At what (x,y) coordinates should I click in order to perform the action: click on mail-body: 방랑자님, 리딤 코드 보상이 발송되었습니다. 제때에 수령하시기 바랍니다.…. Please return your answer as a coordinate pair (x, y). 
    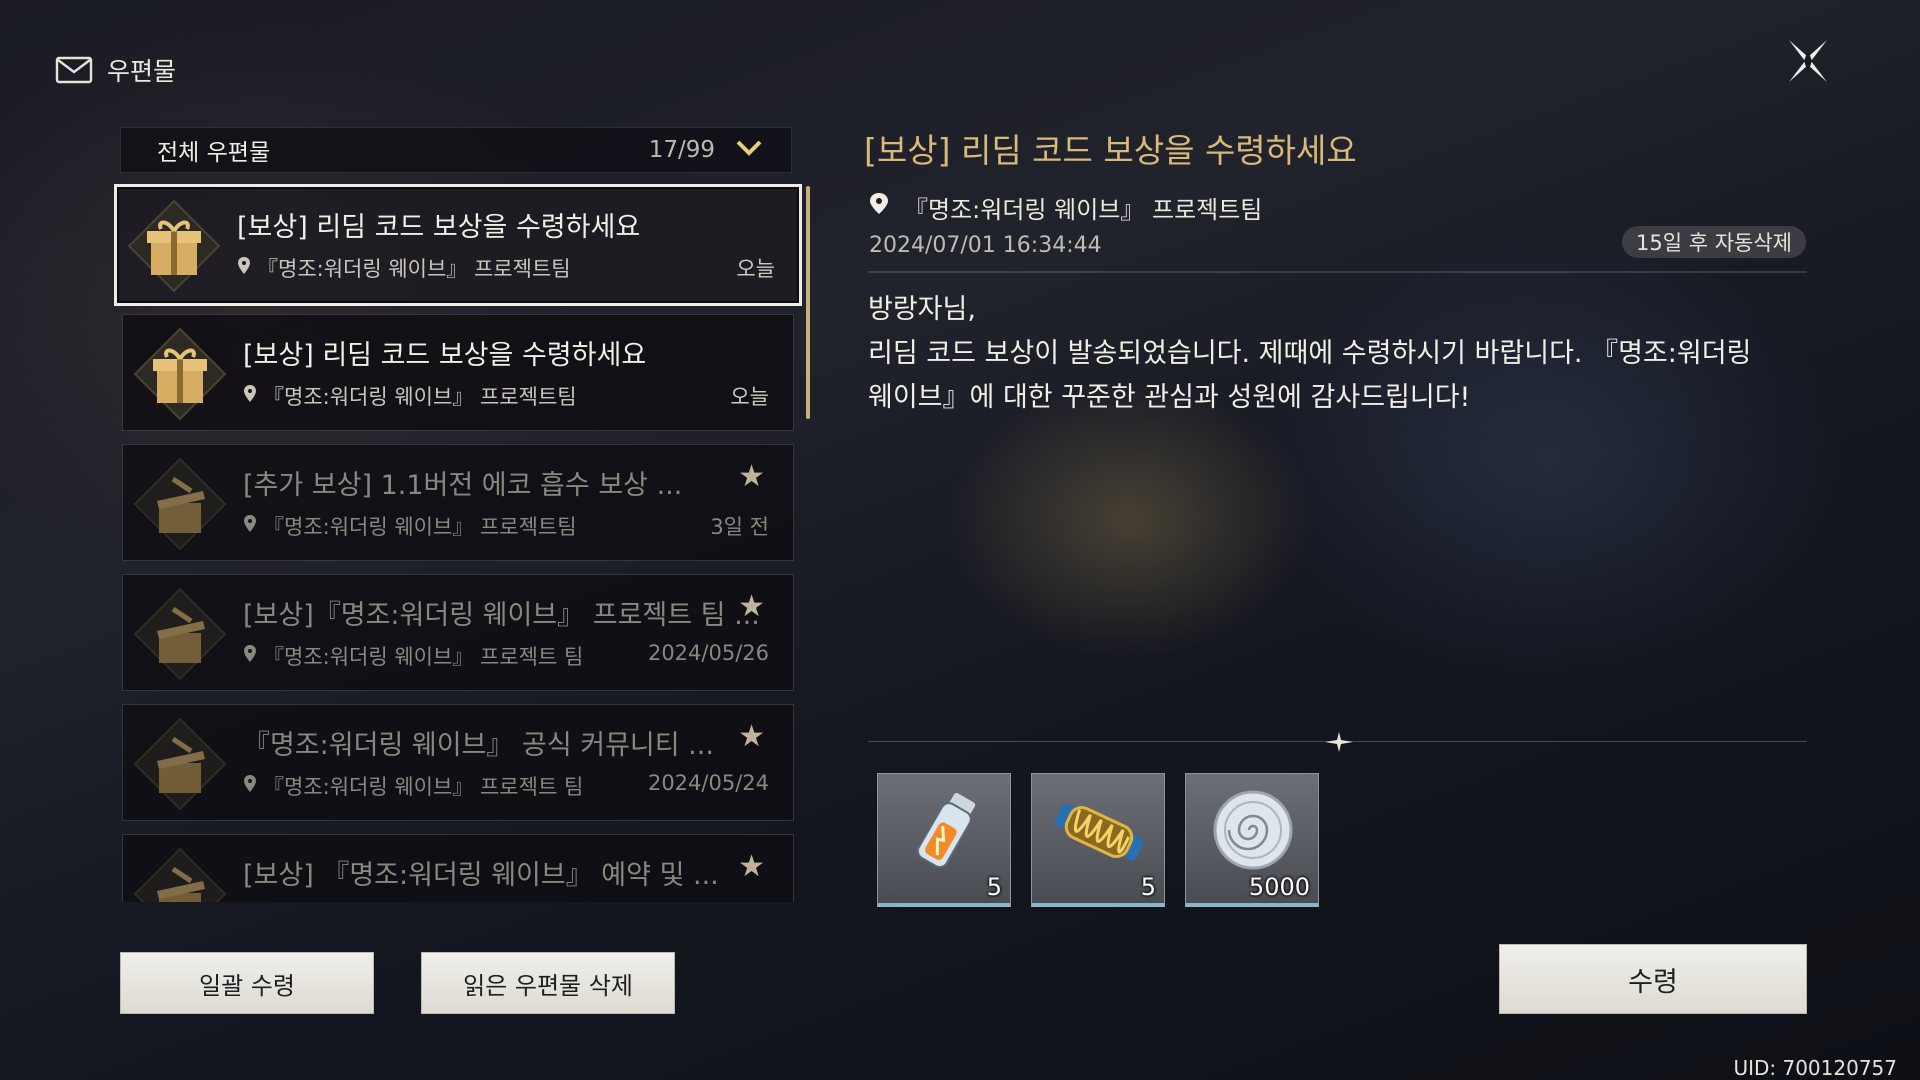
    Looking at the image, I should click on (1333, 354).